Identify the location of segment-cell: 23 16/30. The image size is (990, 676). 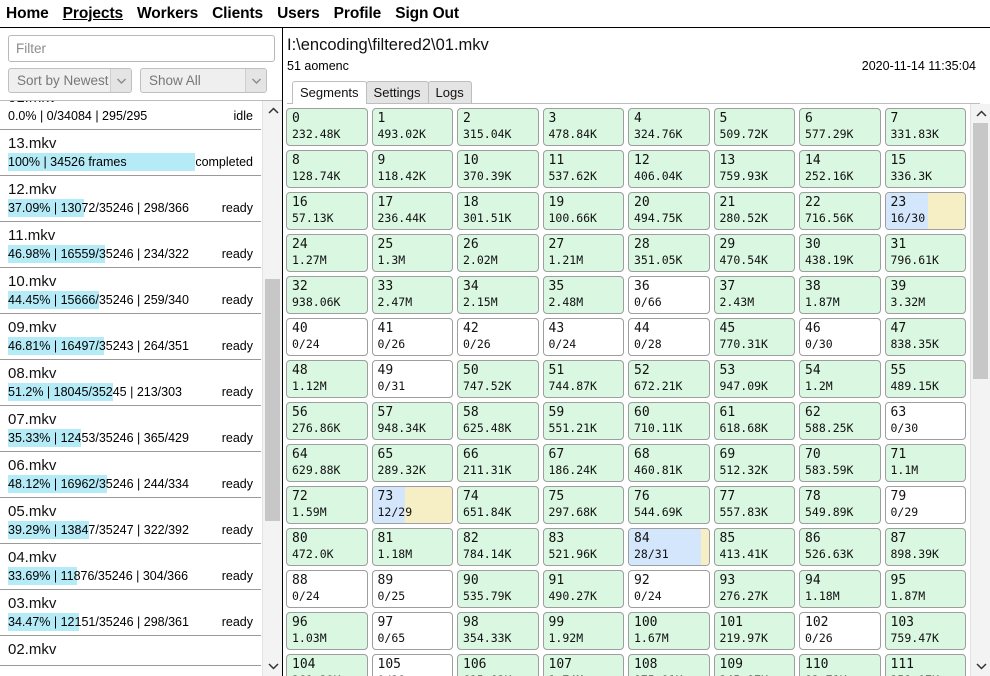
(925, 211).